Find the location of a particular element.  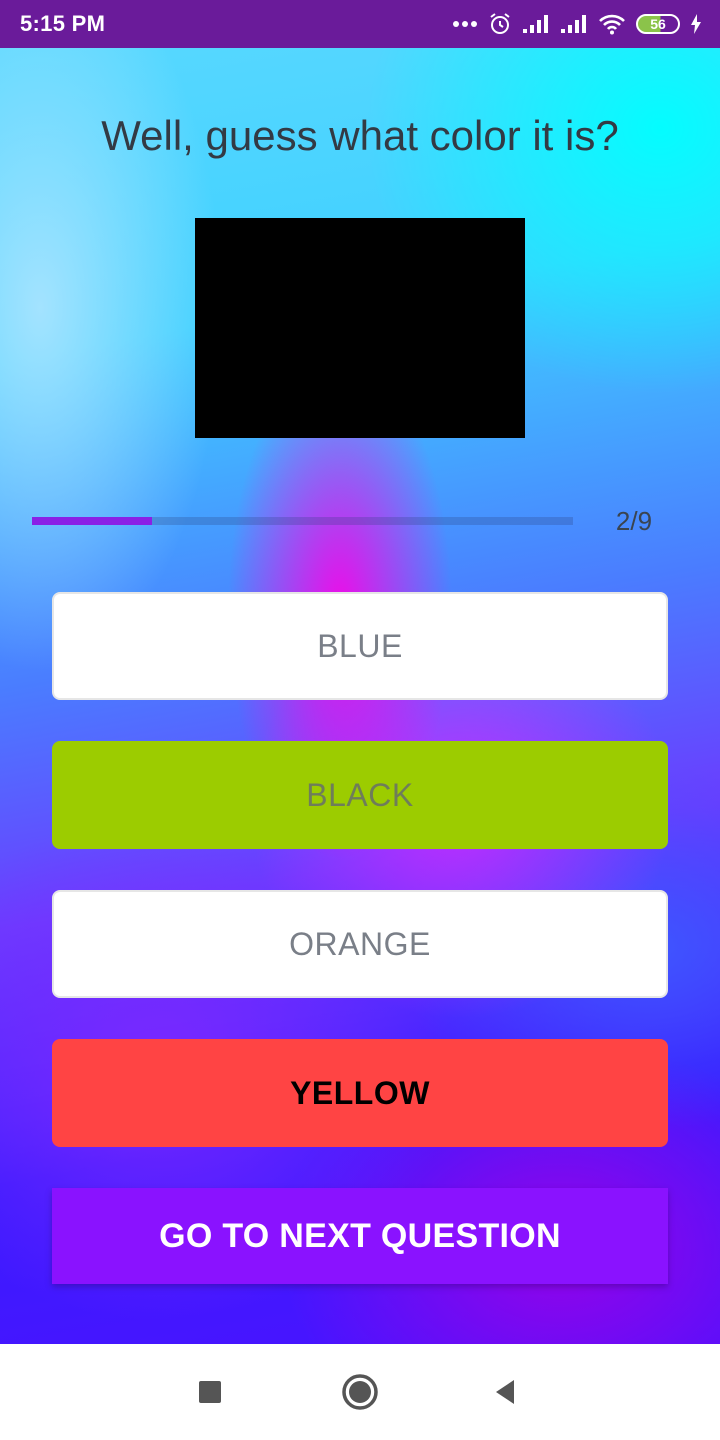

color-swatch is located at coordinates (360, 328).